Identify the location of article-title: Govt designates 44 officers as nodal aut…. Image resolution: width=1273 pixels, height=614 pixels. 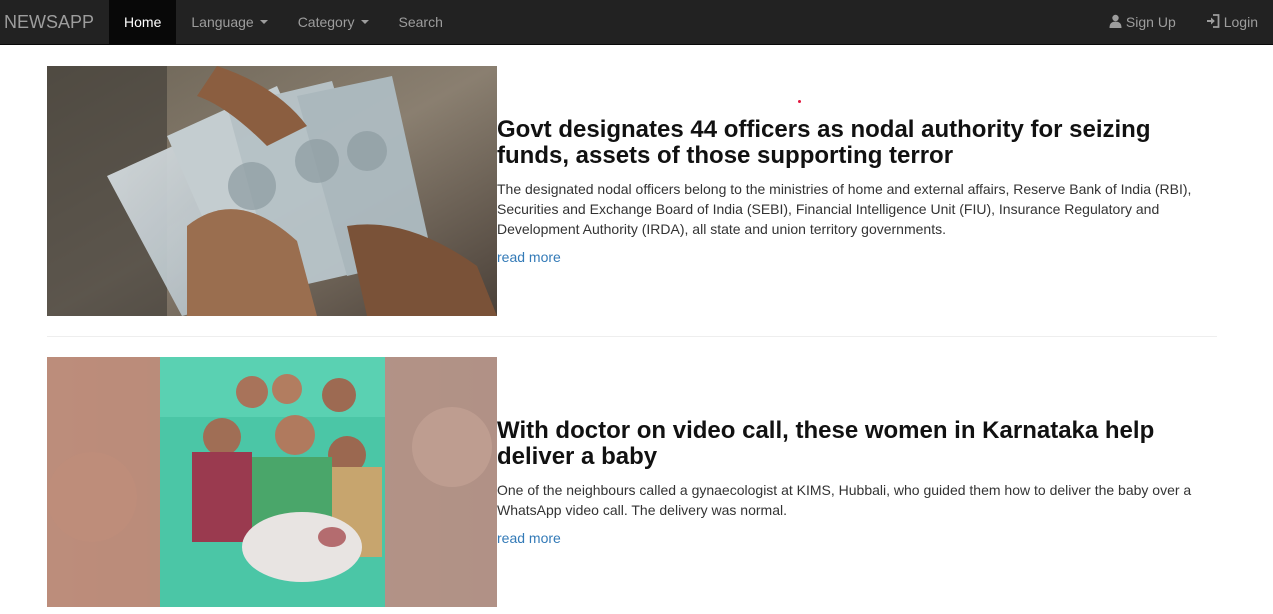
(857, 143).